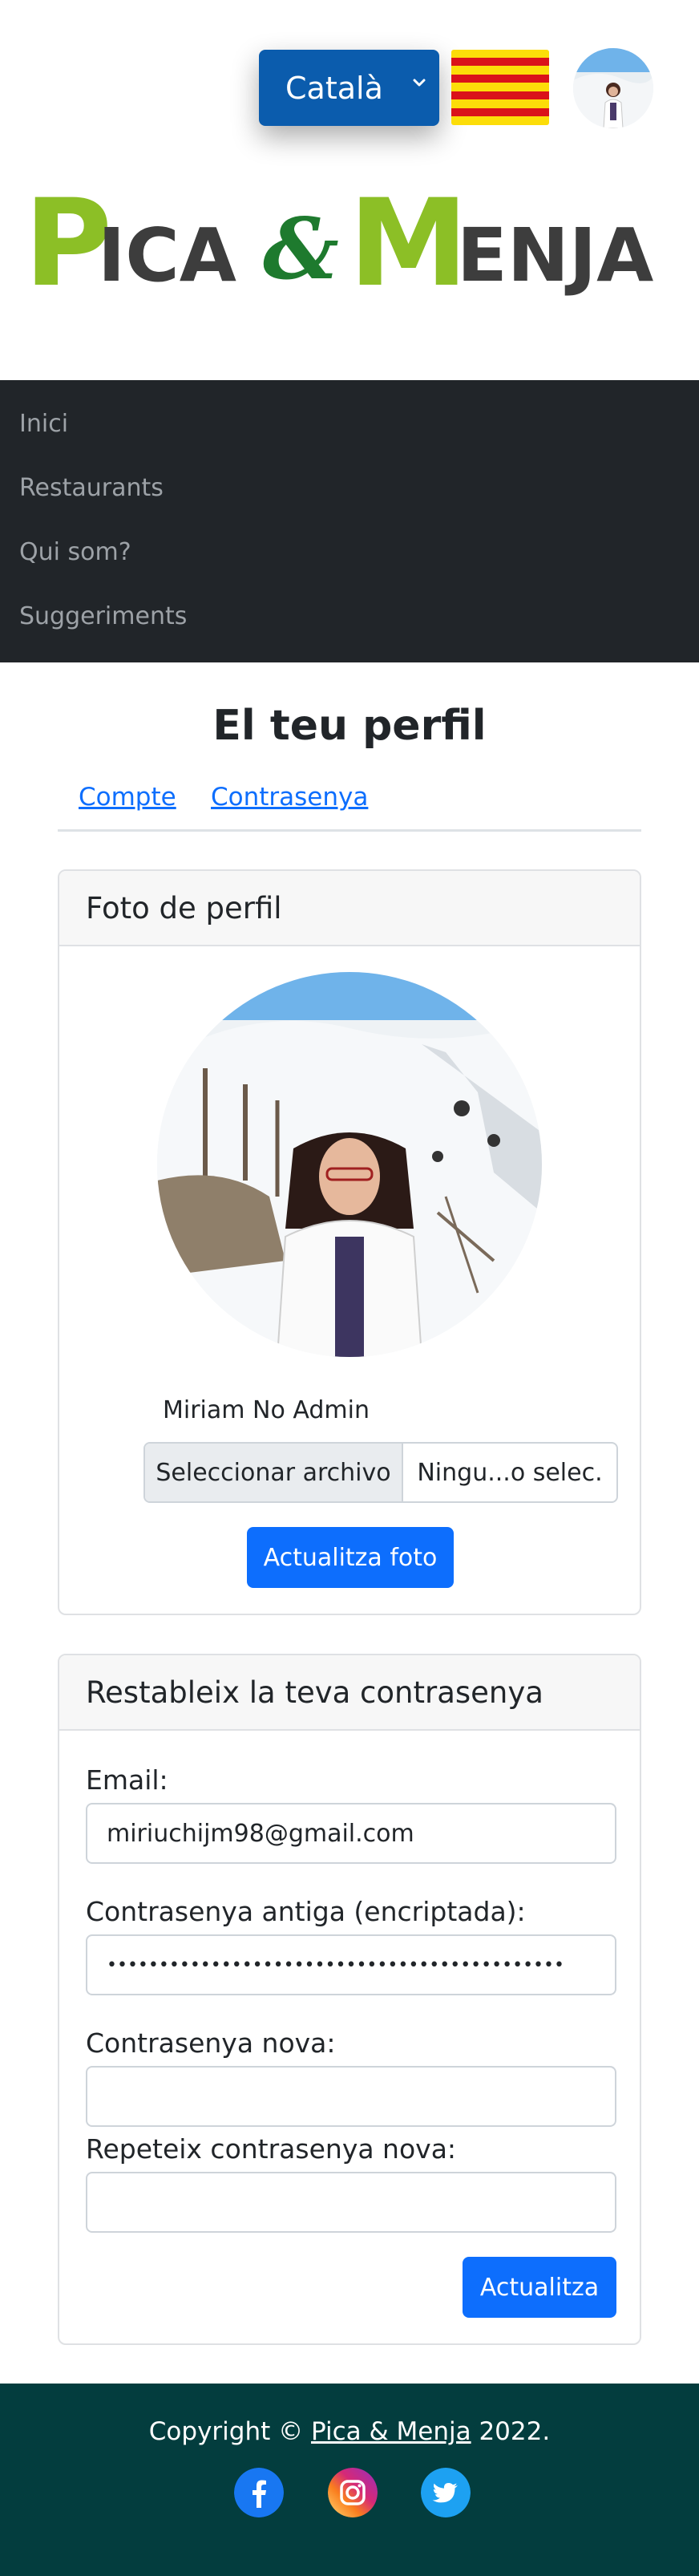 The width and height of the screenshot is (699, 2576). What do you see at coordinates (127, 797) in the screenshot?
I see `tab-compte: Compte` at bounding box center [127, 797].